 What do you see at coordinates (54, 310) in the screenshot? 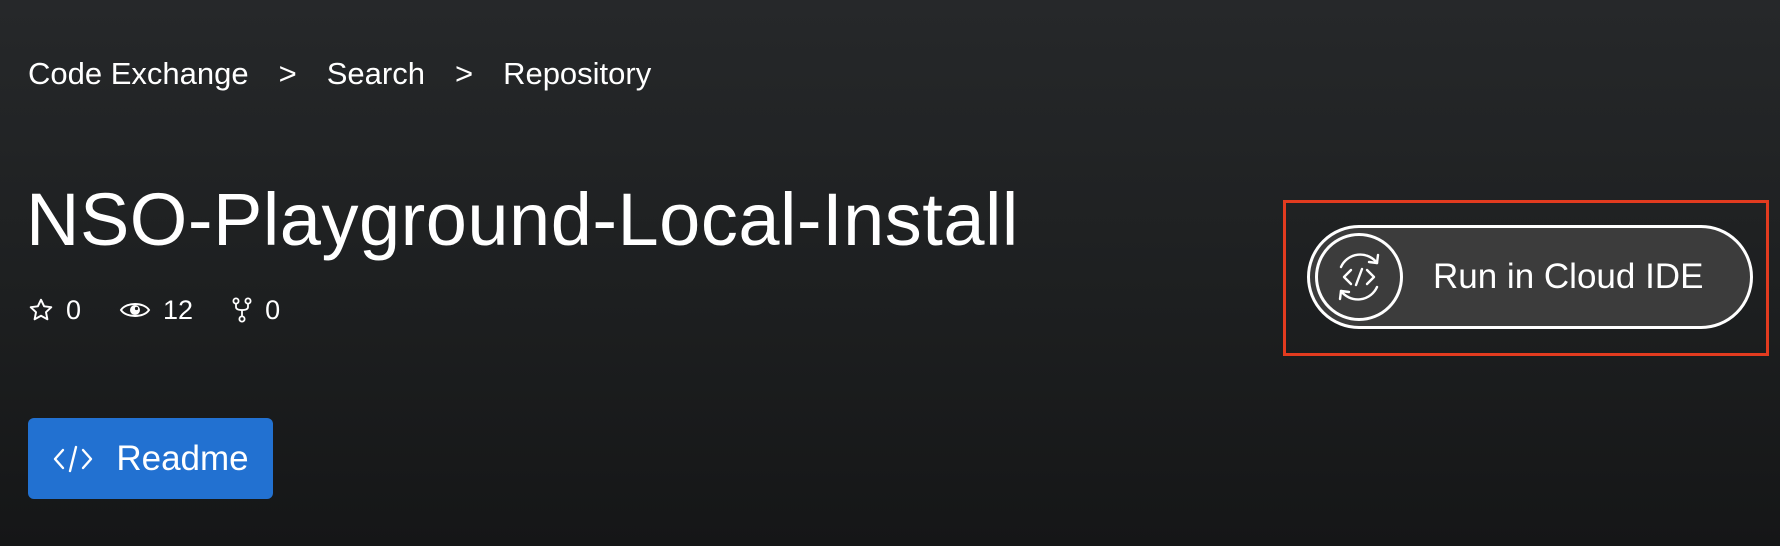
I see `stars-stat: 0` at bounding box center [54, 310].